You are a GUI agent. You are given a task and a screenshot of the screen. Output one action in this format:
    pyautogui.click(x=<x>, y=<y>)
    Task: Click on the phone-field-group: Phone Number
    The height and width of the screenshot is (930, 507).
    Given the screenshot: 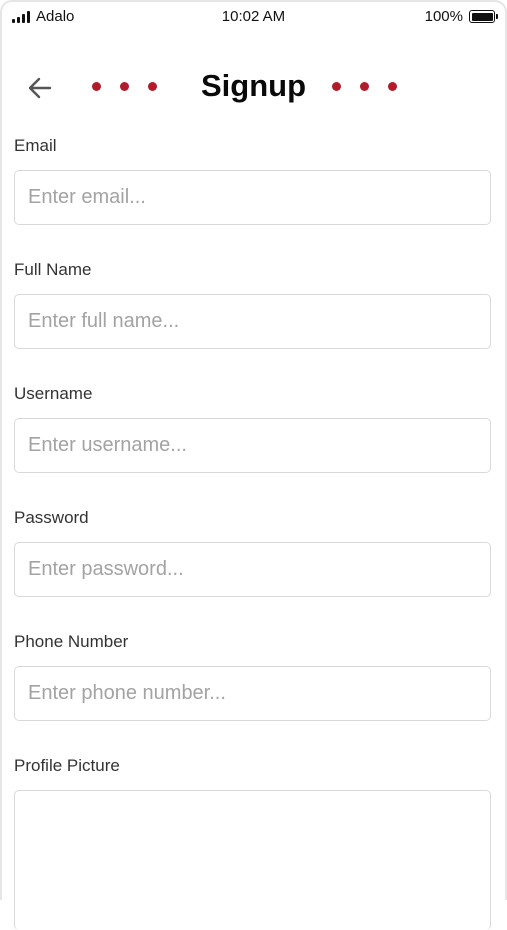 What is the action you would take?
    pyautogui.click(x=252, y=692)
    